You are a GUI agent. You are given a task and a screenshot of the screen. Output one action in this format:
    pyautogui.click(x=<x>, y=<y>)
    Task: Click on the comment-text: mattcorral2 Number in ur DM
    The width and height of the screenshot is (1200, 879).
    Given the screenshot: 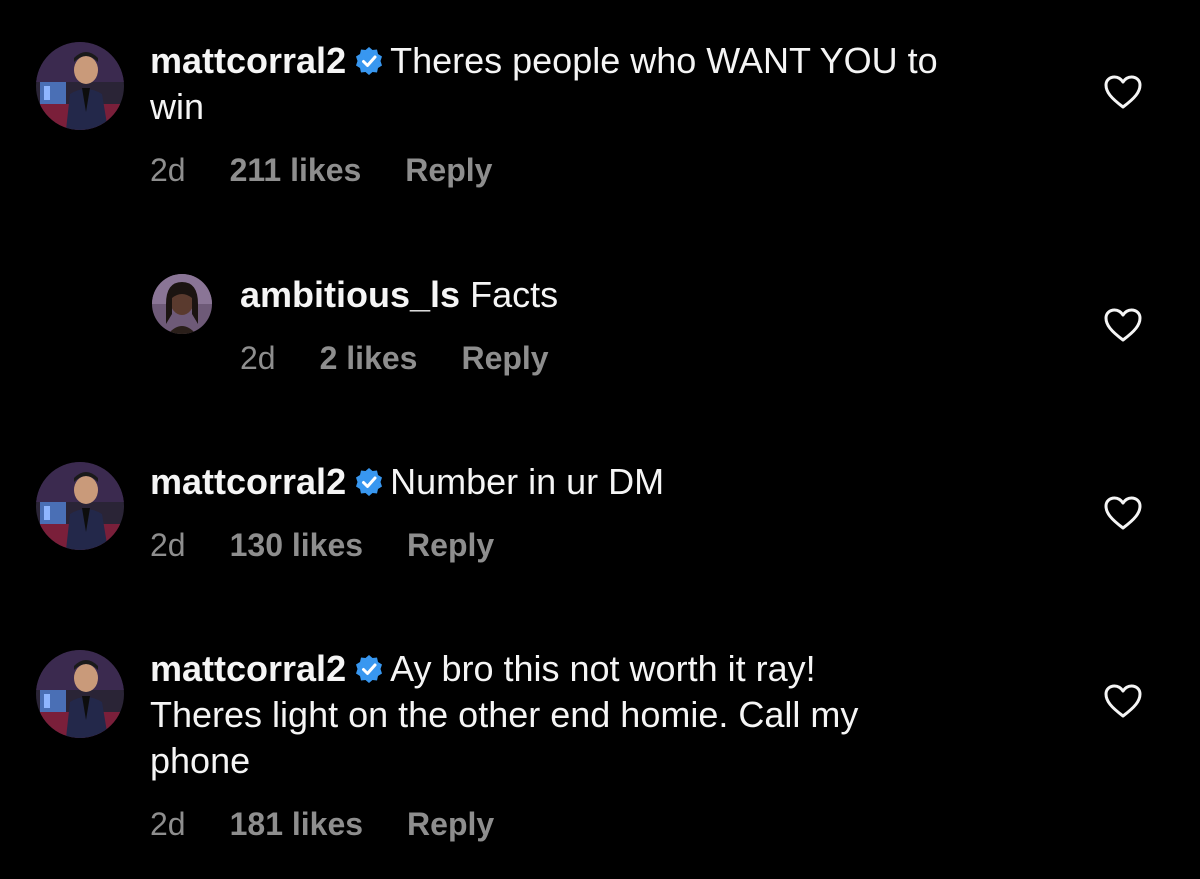 What is the action you would take?
    pyautogui.click(x=610, y=482)
    